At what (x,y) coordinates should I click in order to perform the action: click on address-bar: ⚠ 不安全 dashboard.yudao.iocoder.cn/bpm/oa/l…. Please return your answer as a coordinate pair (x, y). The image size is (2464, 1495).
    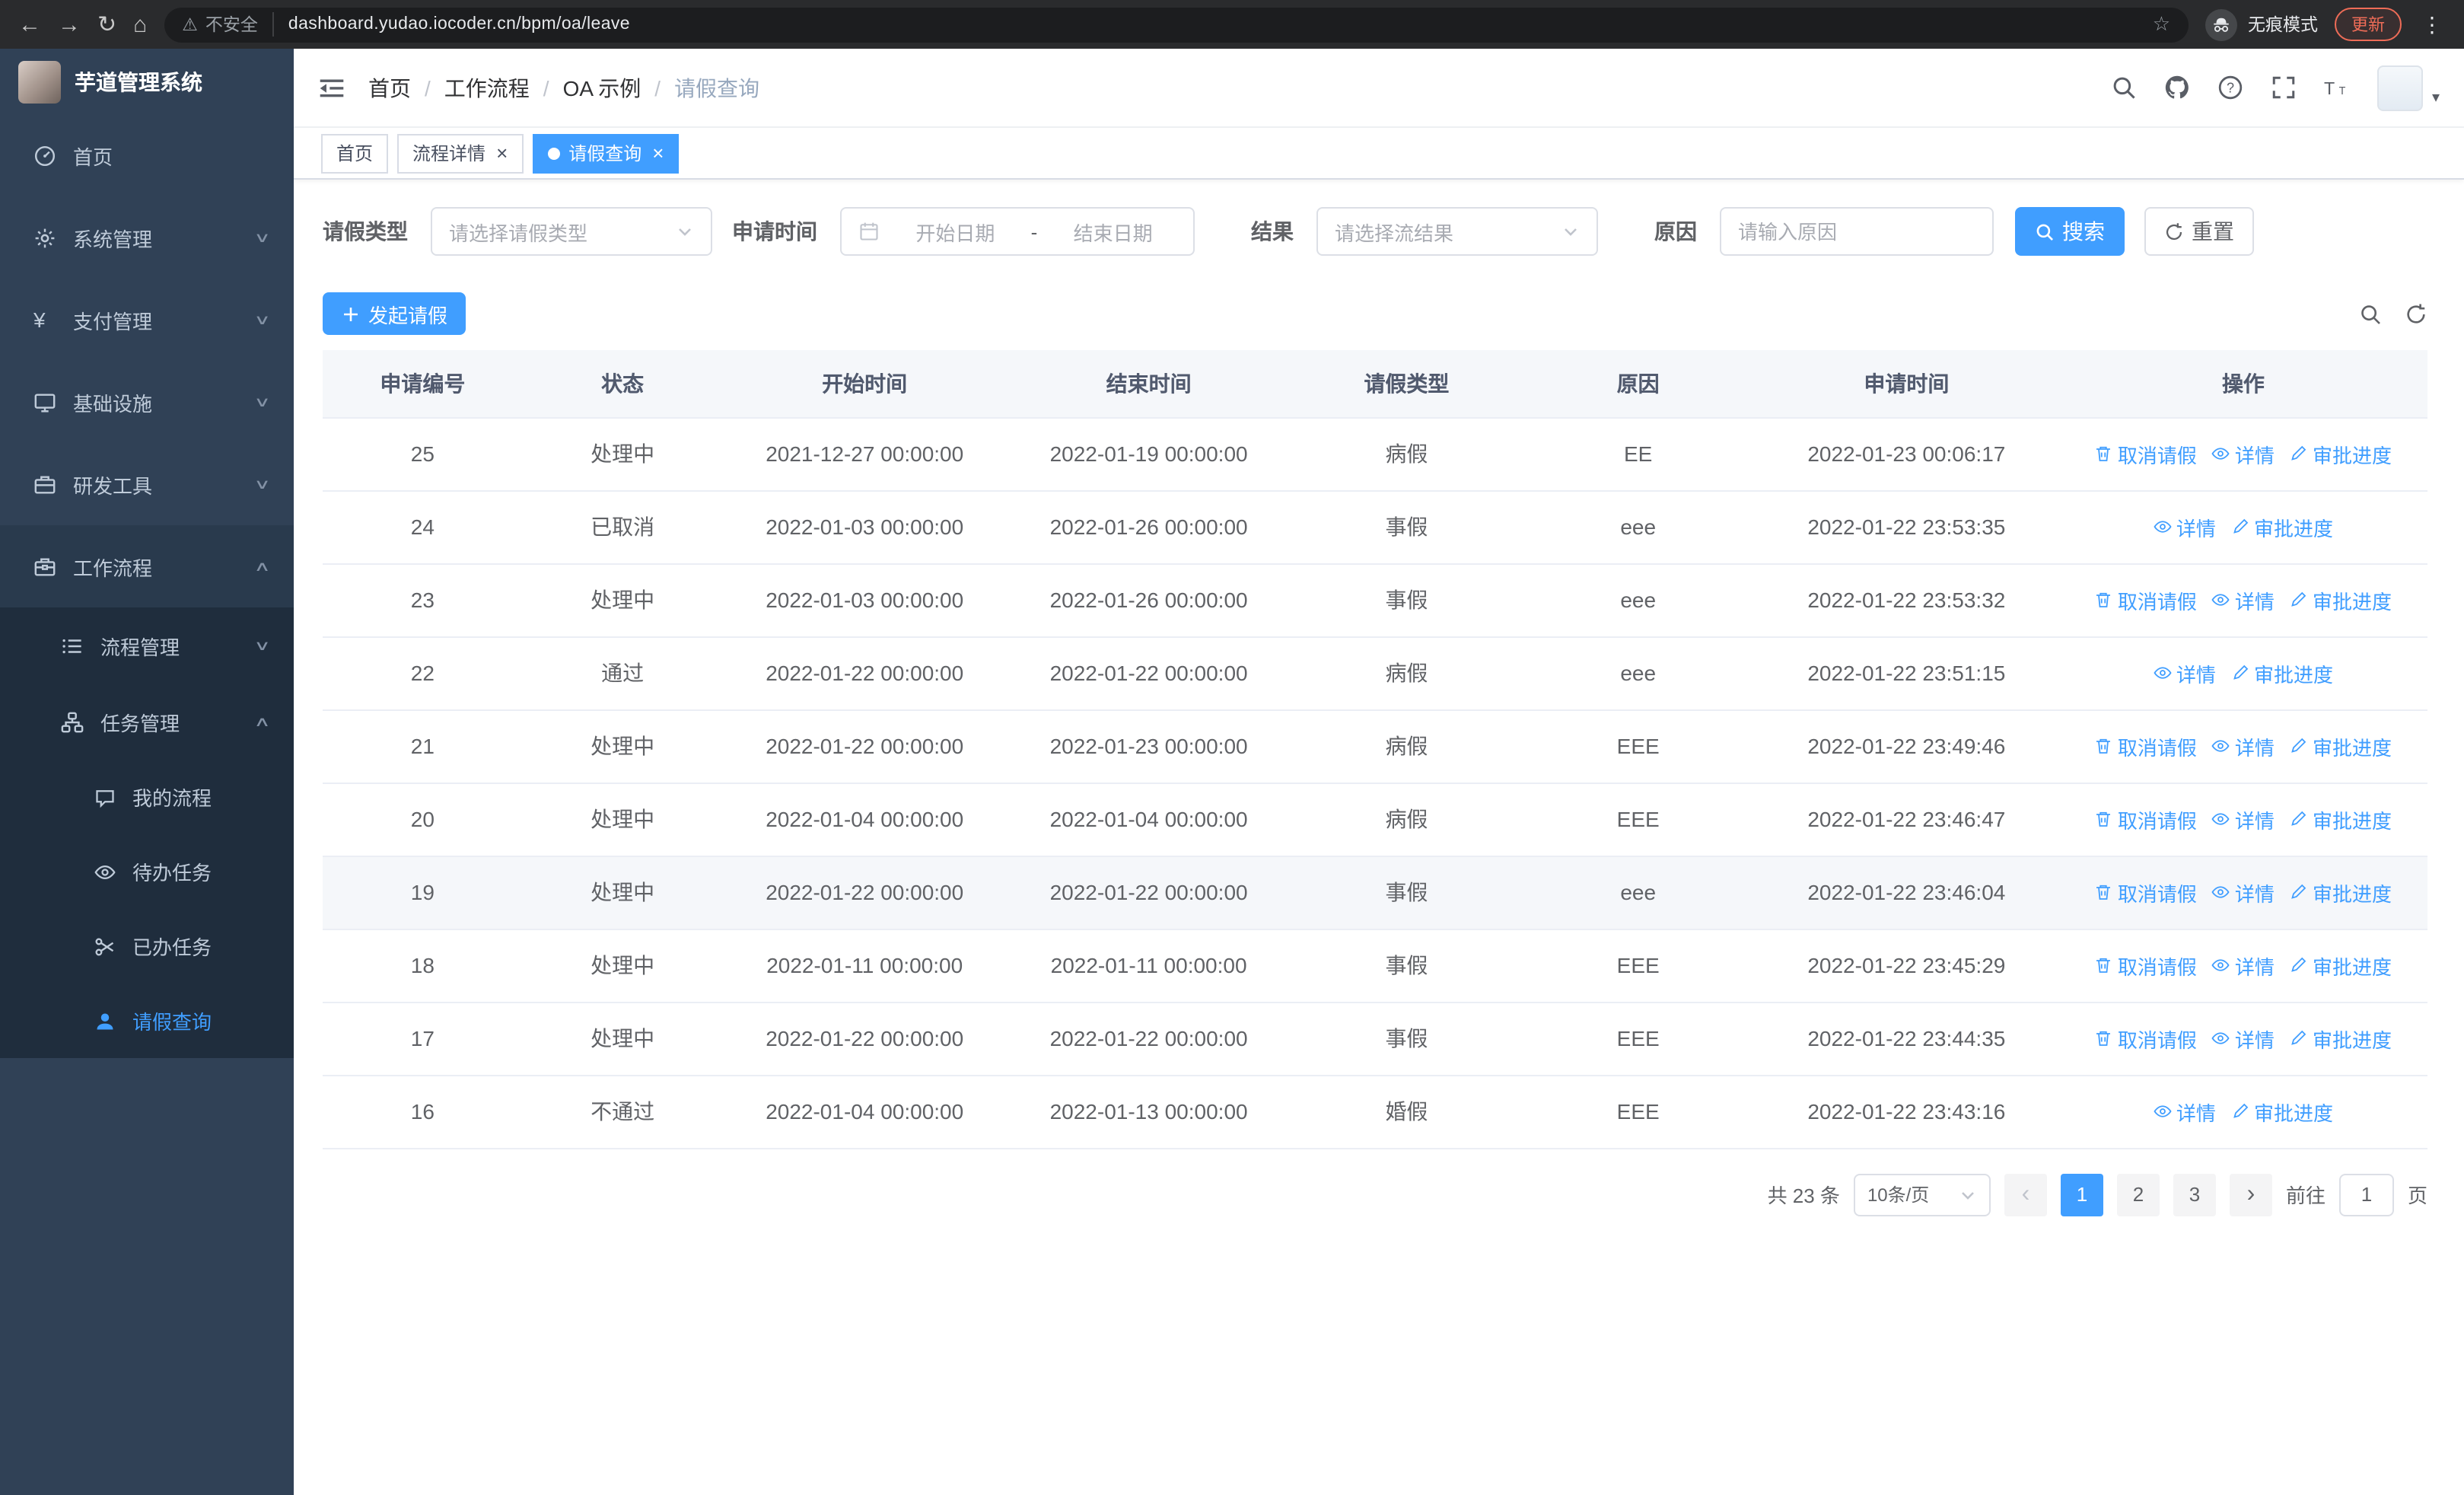
    Looking at the image, I should click on (1176, 25).